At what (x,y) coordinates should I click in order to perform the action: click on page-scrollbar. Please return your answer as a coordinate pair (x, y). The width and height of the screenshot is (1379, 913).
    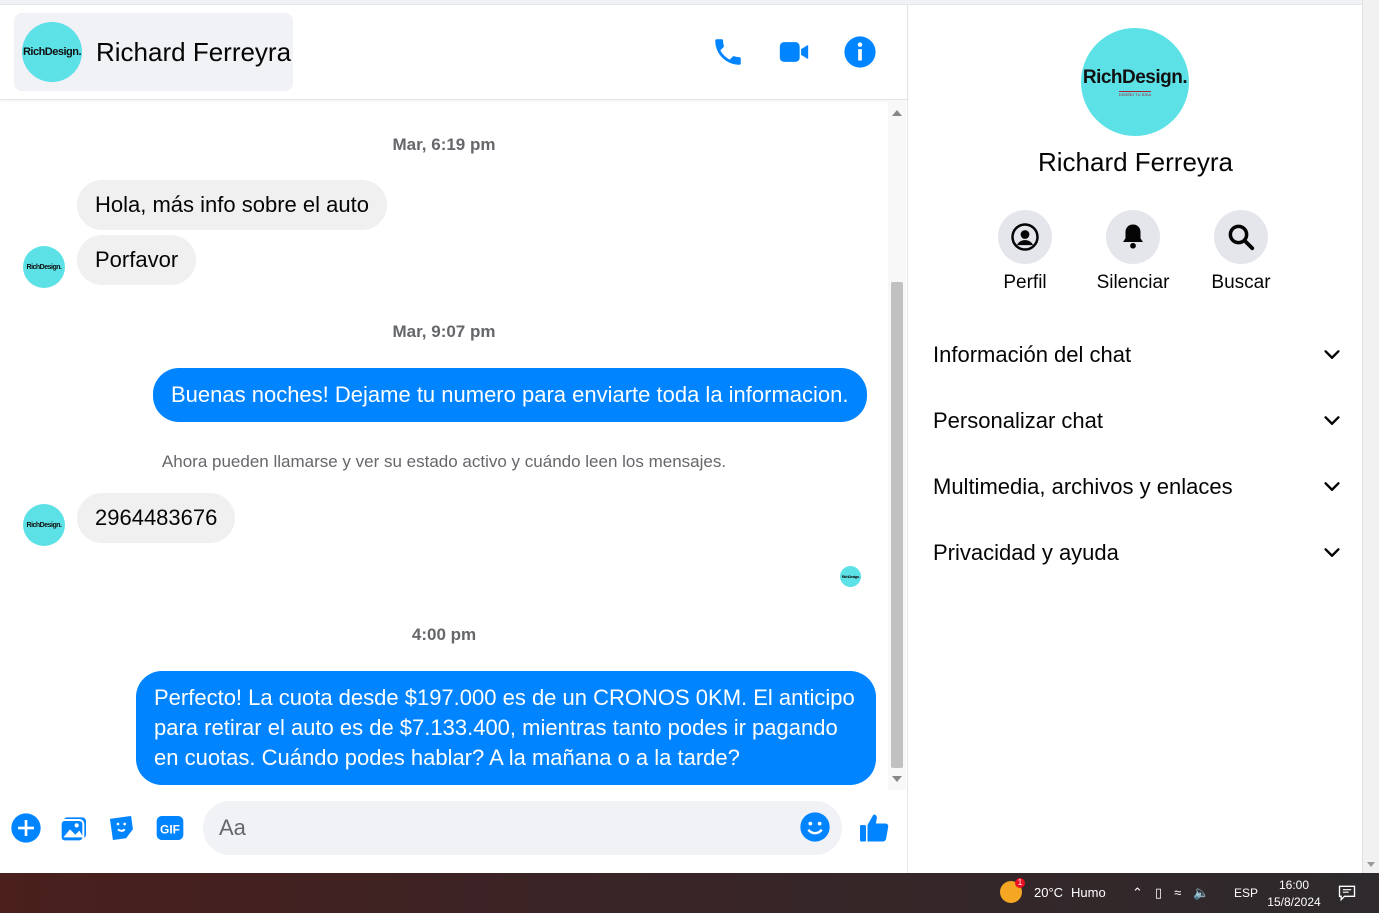
    Looking at the image, I should click on (1370, 436).